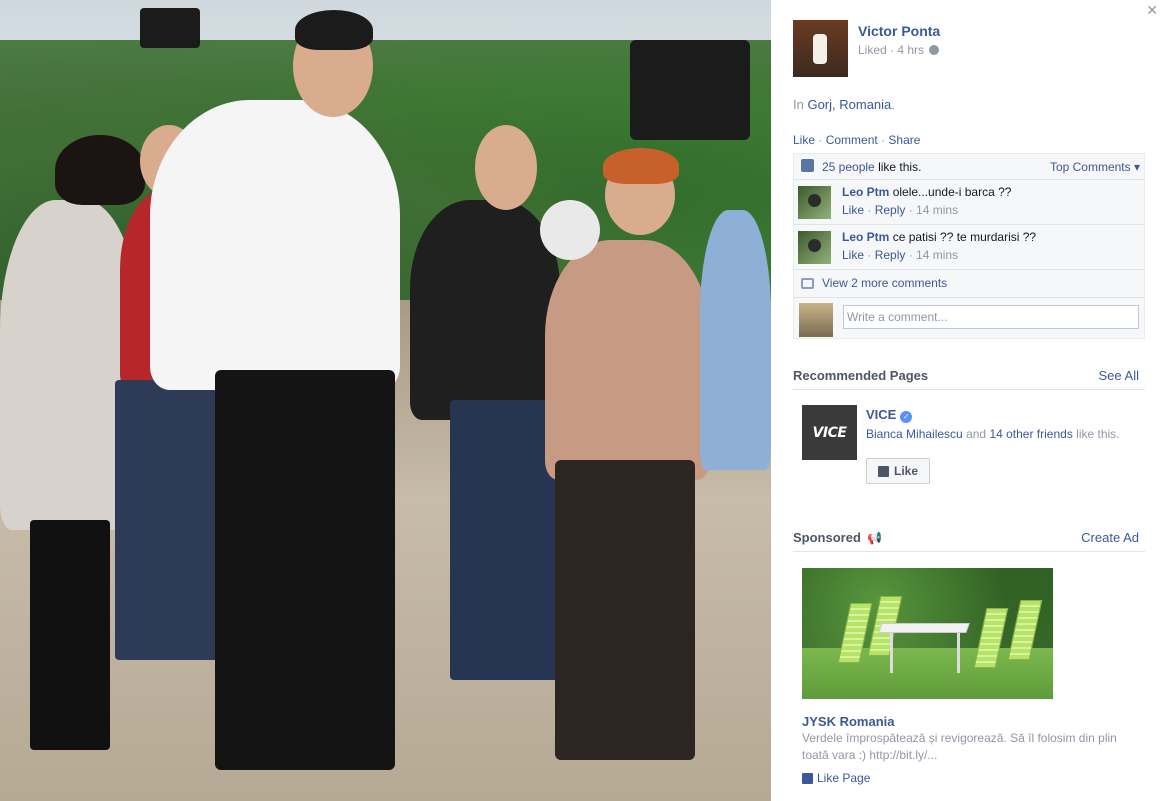 This screenshot has width=1164, height=801. I want to click on write-comment-row, so click(969, 318).